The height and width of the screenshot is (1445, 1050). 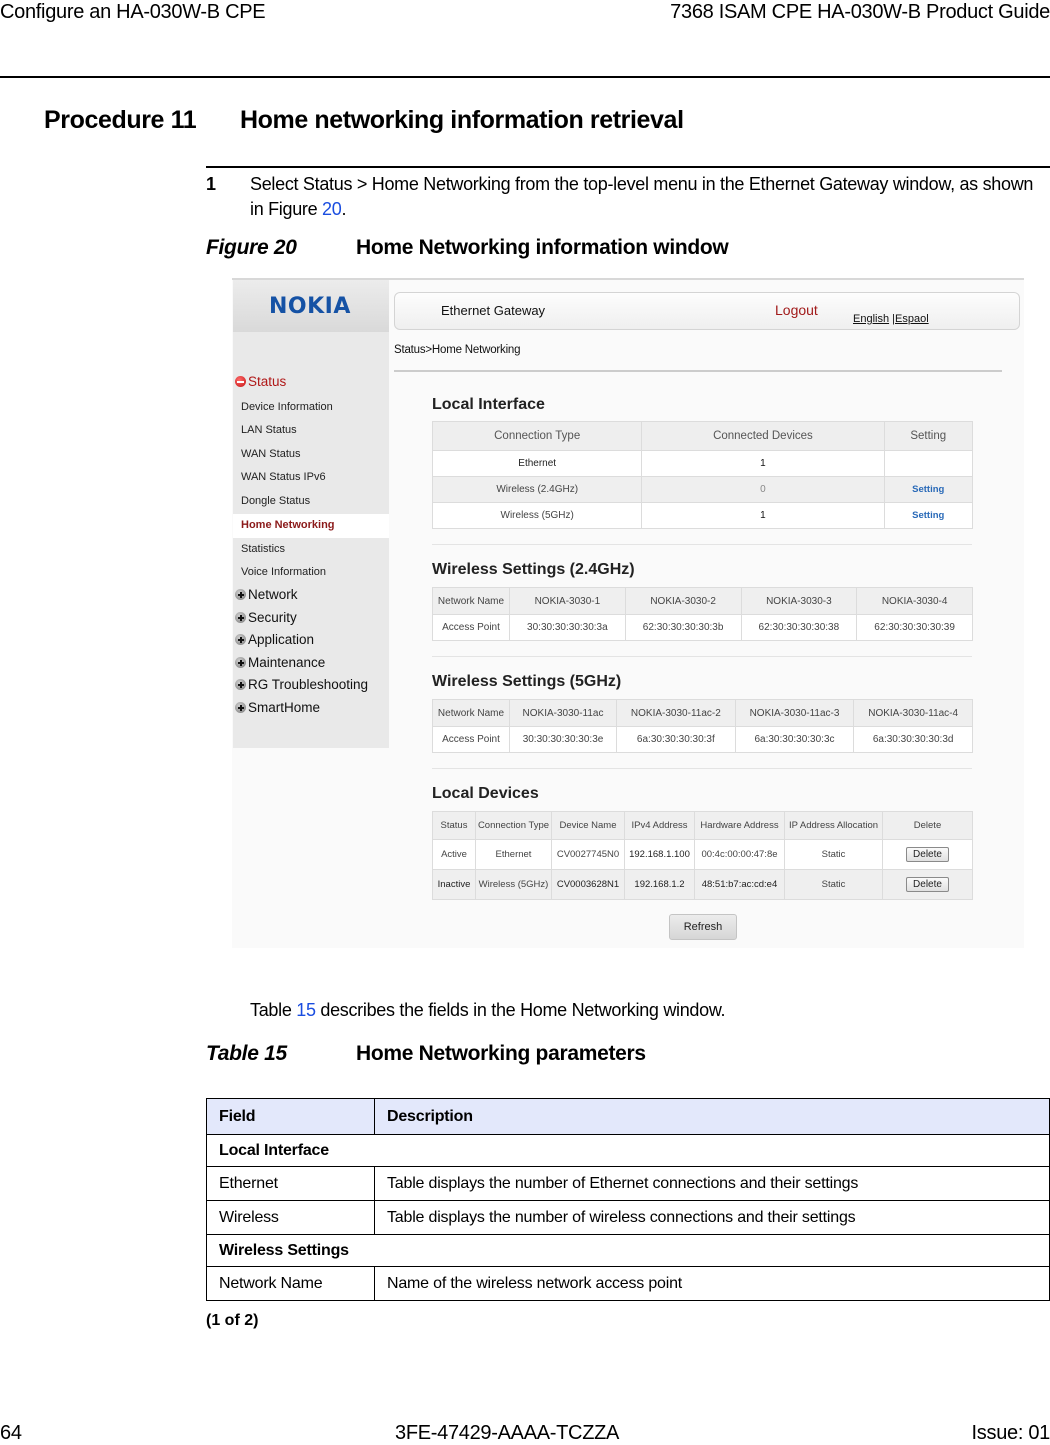 I want to click on network-name-cell: NOKIA-3030-2, so click(x=683, y=601).